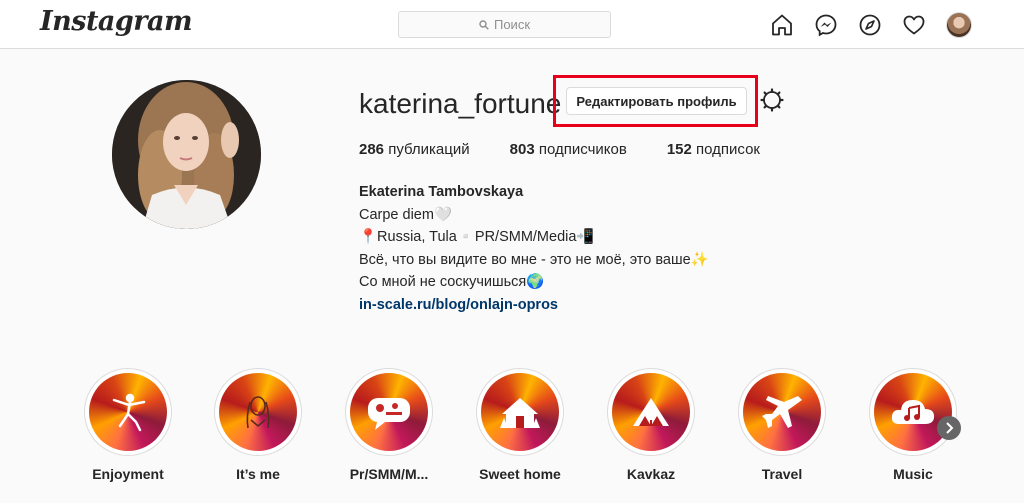 The height and width of the screenshot is (503, 1024). Describe the element at coordinates (679, 149) in the screenshot. I see `following-count: 152` at that location.